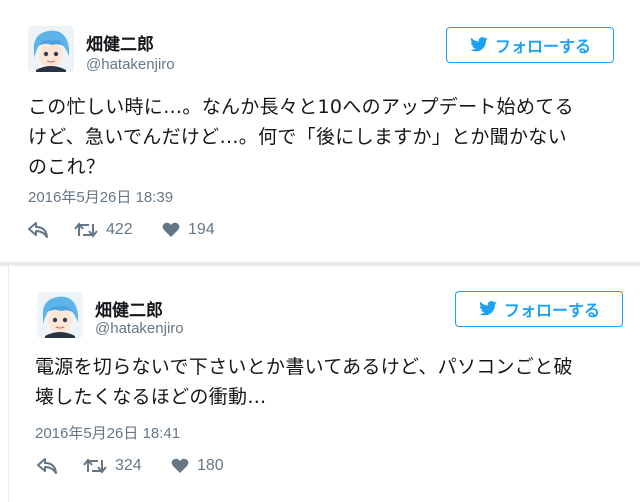 The width and height of the screenshot is (640, 502). I want to click on retweet-count: 422, so click(119, 229).